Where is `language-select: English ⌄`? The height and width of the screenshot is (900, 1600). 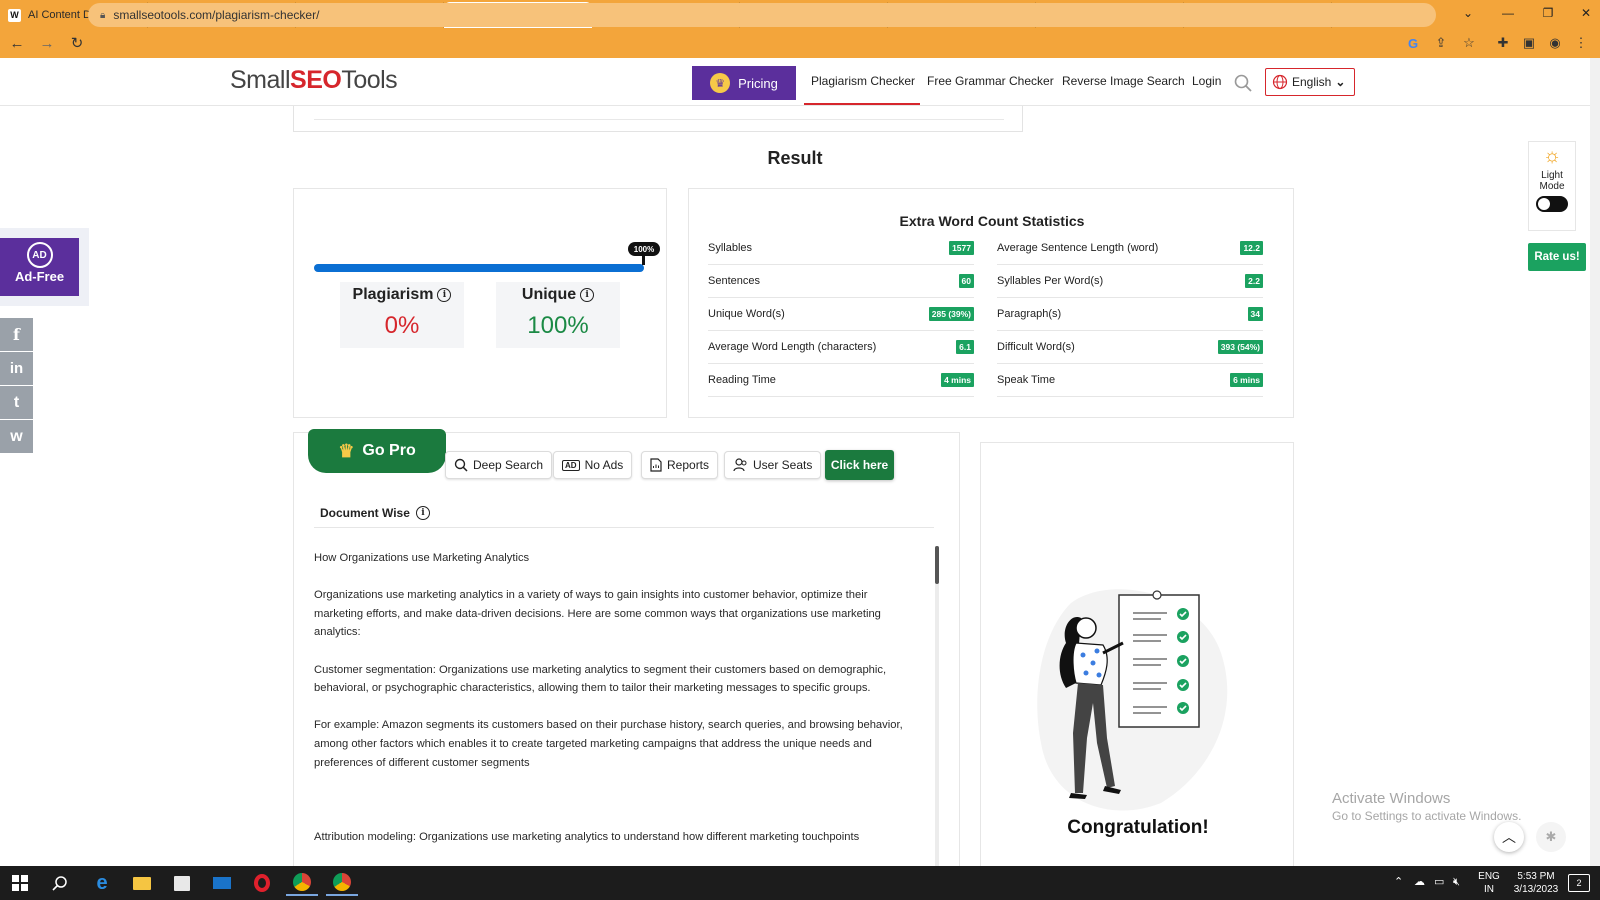 language-select: English ⌄ is located at coordinates (1310, 82).